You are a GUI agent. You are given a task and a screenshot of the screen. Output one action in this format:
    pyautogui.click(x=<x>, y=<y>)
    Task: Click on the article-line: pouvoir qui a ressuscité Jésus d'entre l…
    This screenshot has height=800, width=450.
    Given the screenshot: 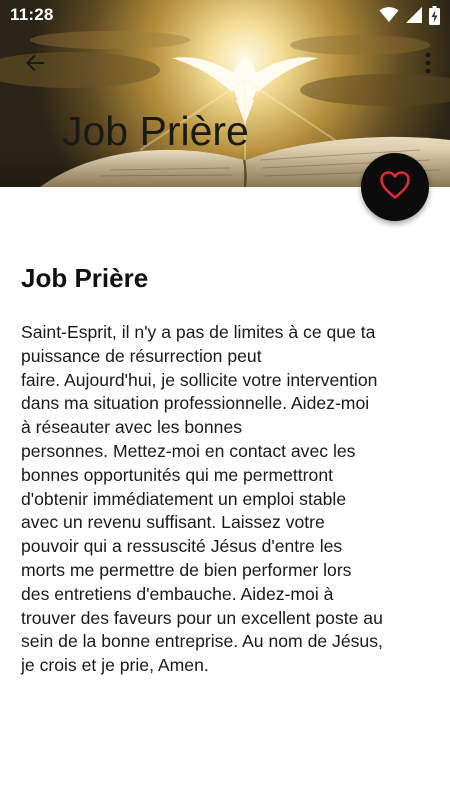 What is the action you would take?
    pyautogui.click(x=182, y=546)
    